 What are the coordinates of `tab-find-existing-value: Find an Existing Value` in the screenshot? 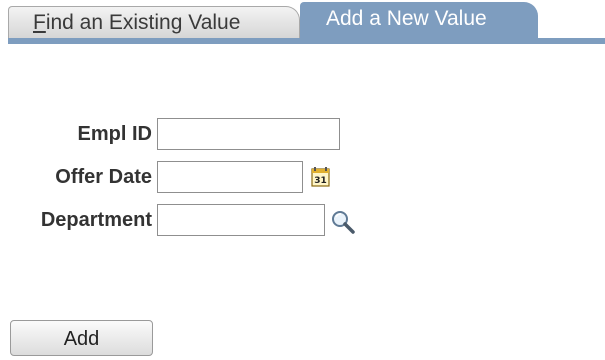 It's located at (154, 22).